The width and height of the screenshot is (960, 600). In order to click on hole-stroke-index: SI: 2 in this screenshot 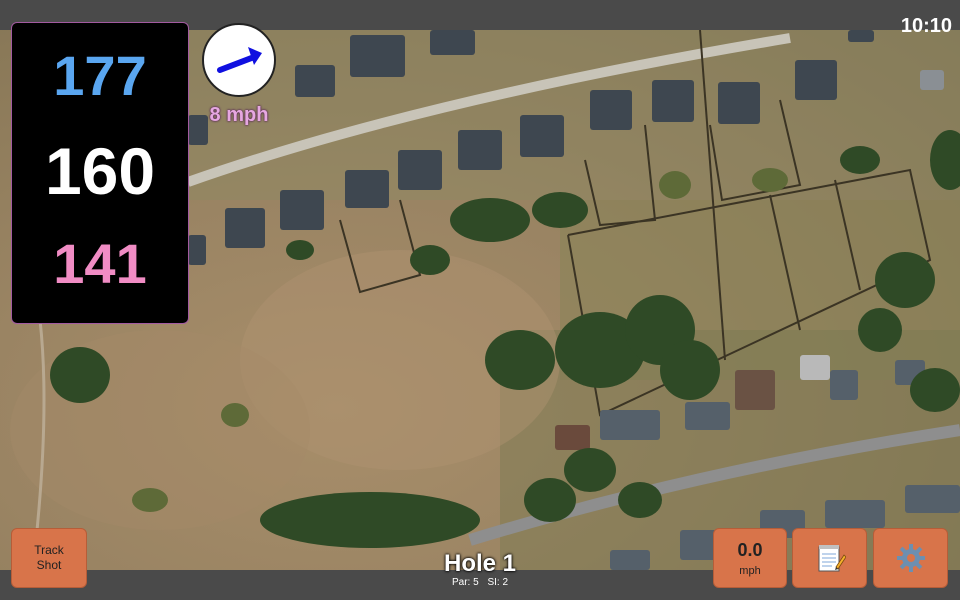, I will do `click(498, 582)`.